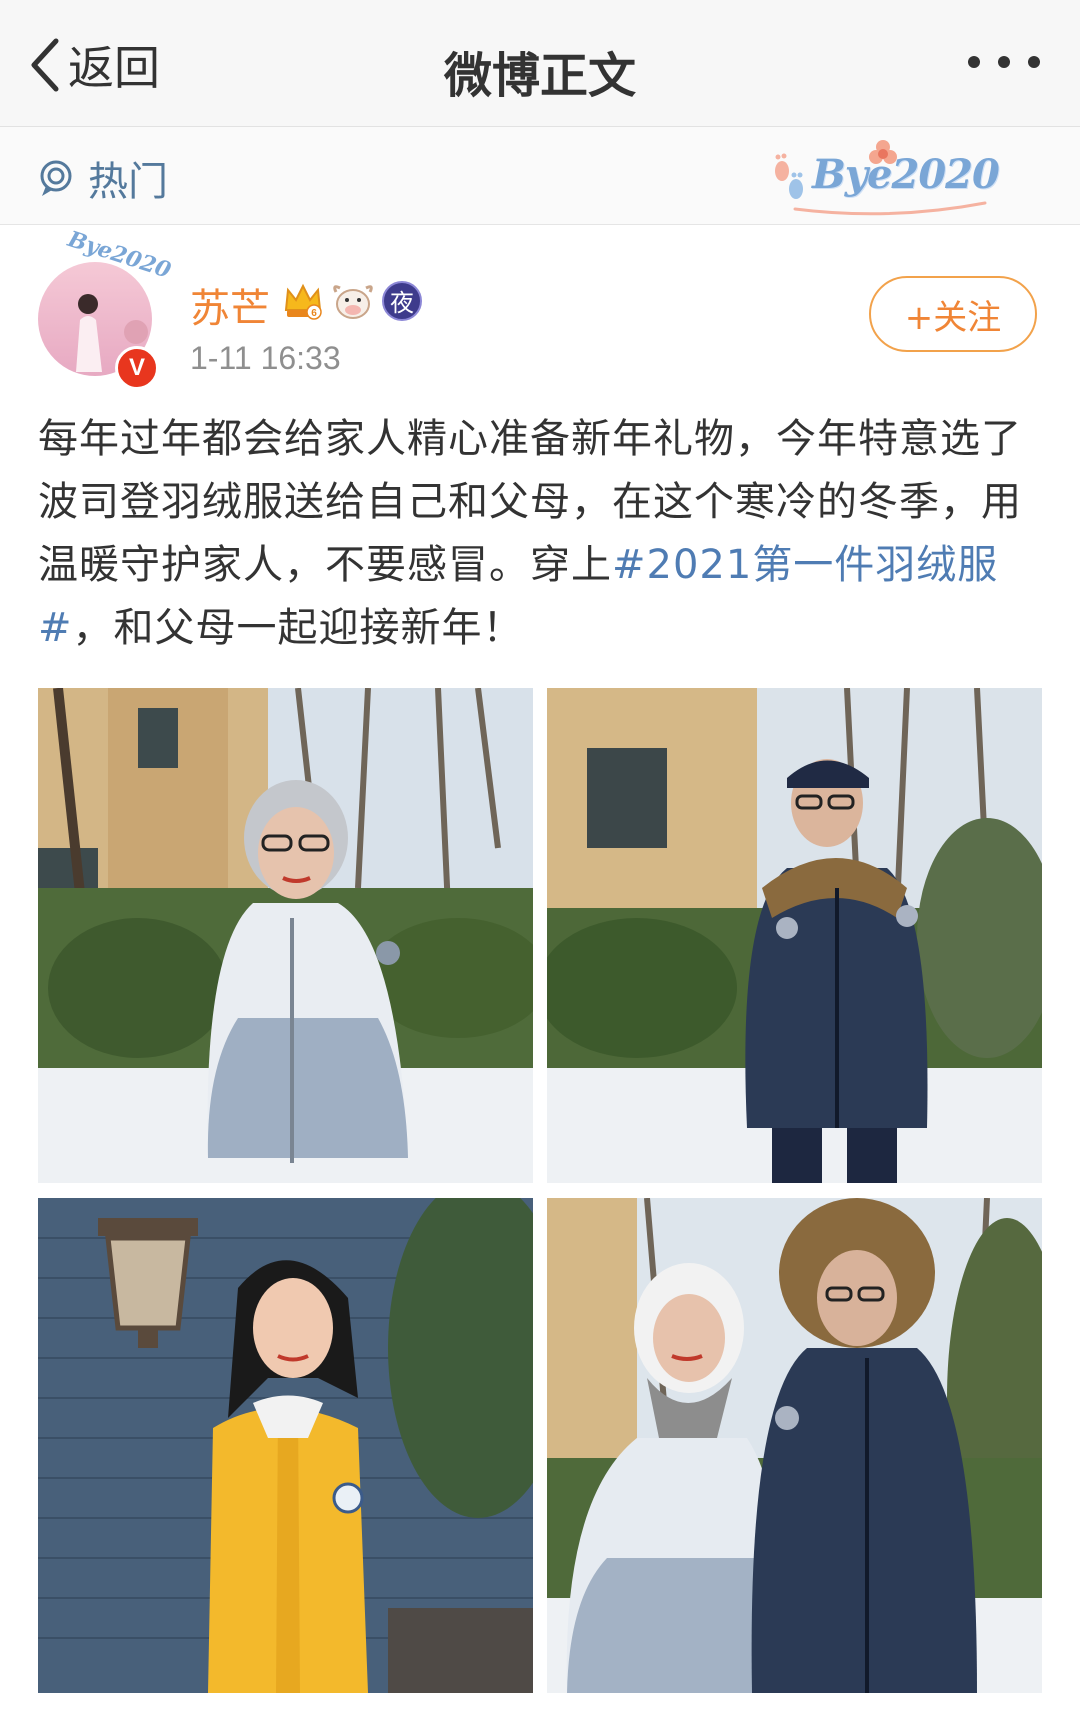  I want to click on more-options-button, so click(1004, 62).